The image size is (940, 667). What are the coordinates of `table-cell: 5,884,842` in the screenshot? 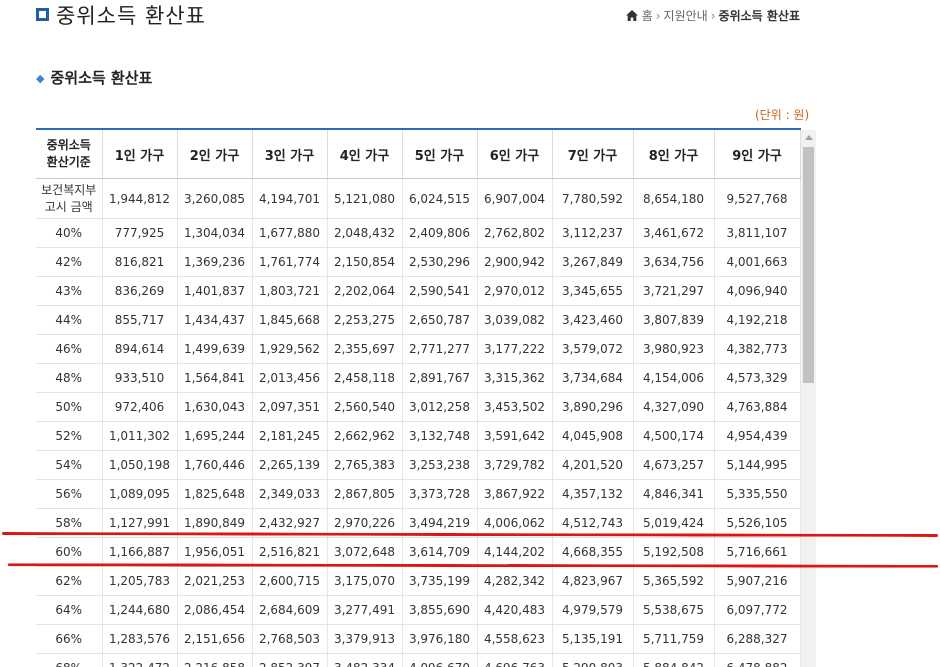 It's located at (674, 660).